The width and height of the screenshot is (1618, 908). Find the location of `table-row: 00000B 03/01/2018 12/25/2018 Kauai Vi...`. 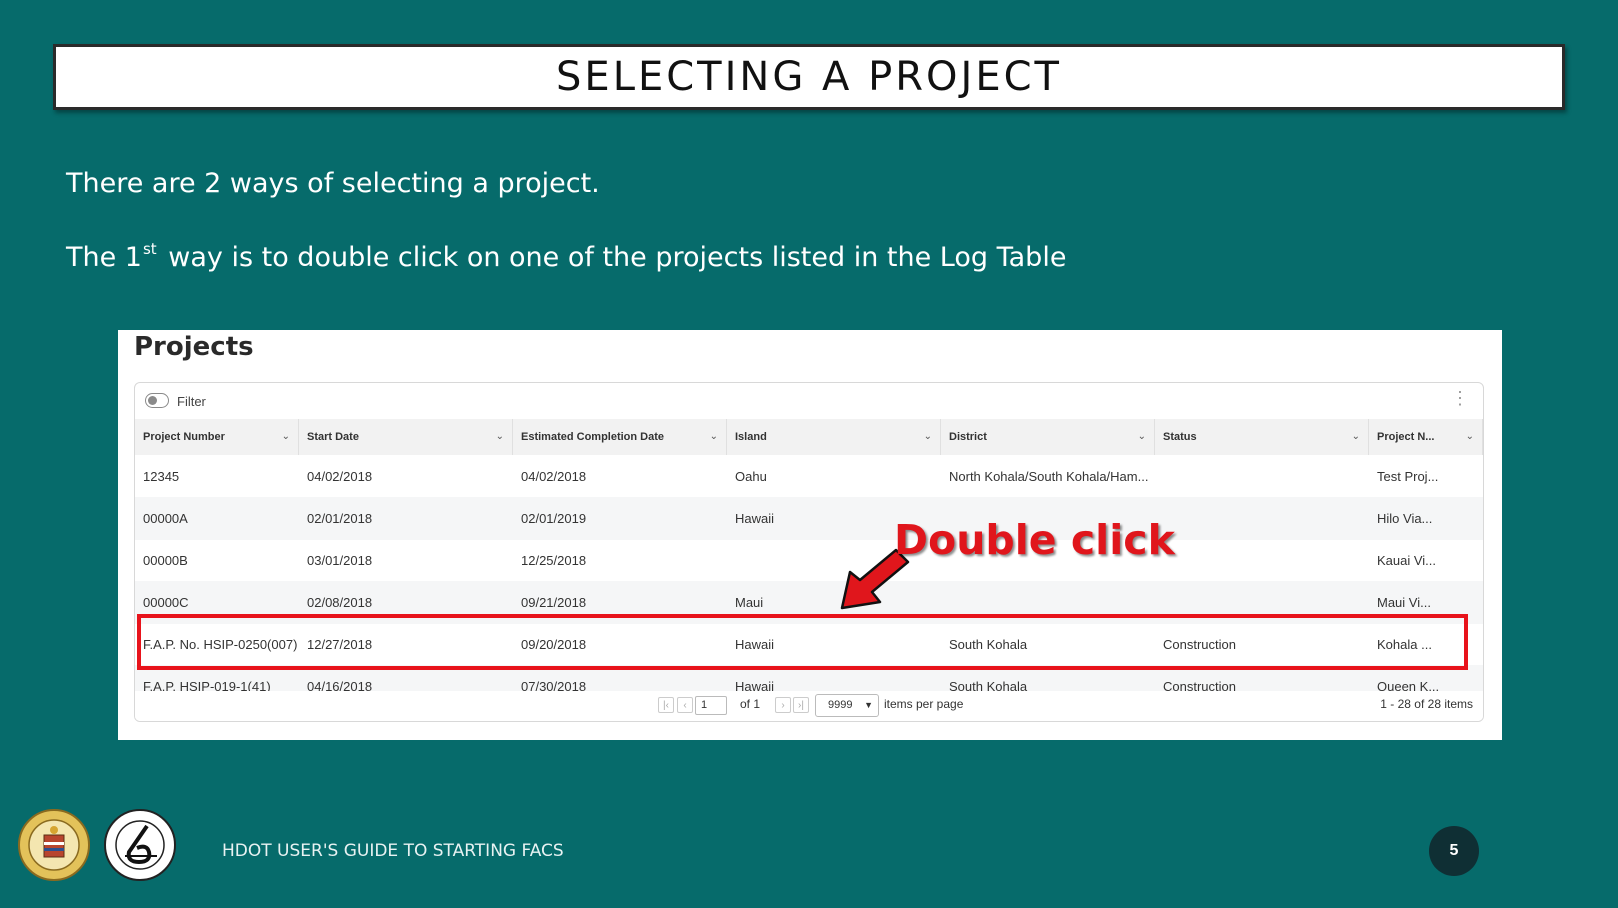

table-row: 00000B 03/01/2018 12/25/2018 Kauai Vi... is located at coordinates (809, 560).